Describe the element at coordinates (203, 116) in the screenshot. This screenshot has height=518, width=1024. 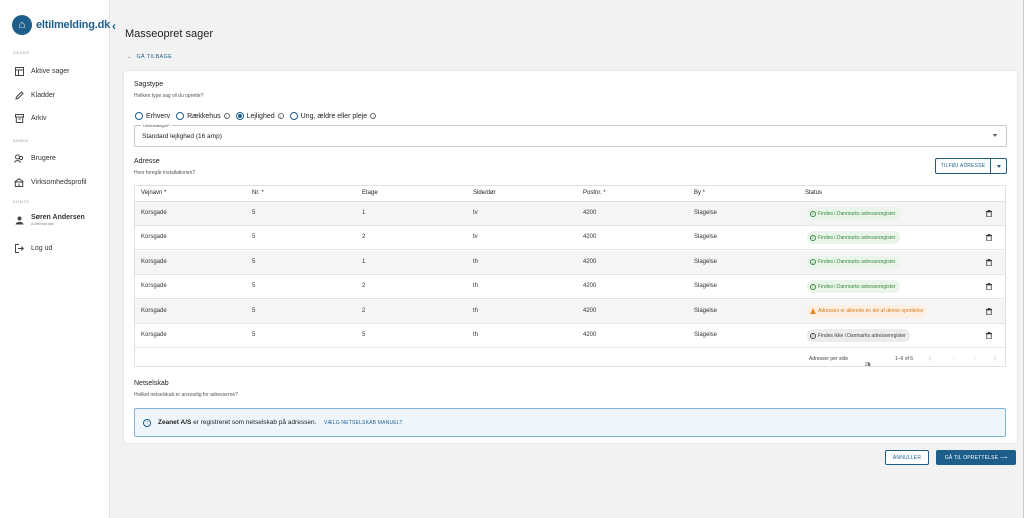
I see `radio-raekkehus: Rækkehus i` at that location.